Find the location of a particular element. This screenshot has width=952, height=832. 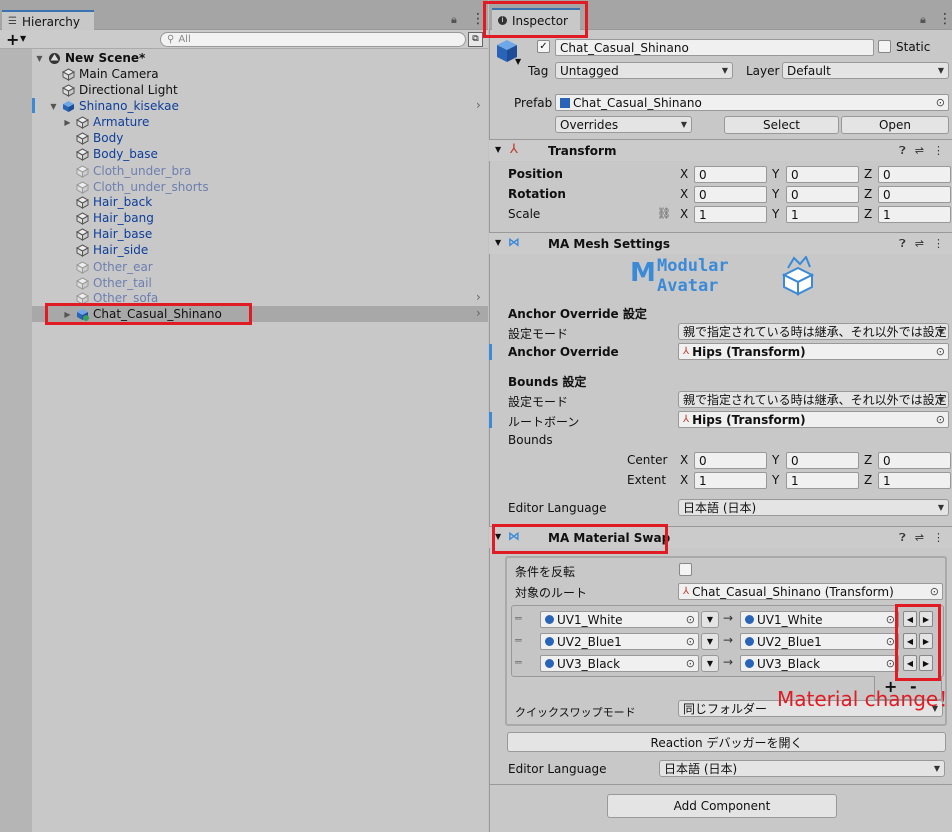

hierarchy-item: ▼ Shinano_kisekae is located at coordinates (113, 106).